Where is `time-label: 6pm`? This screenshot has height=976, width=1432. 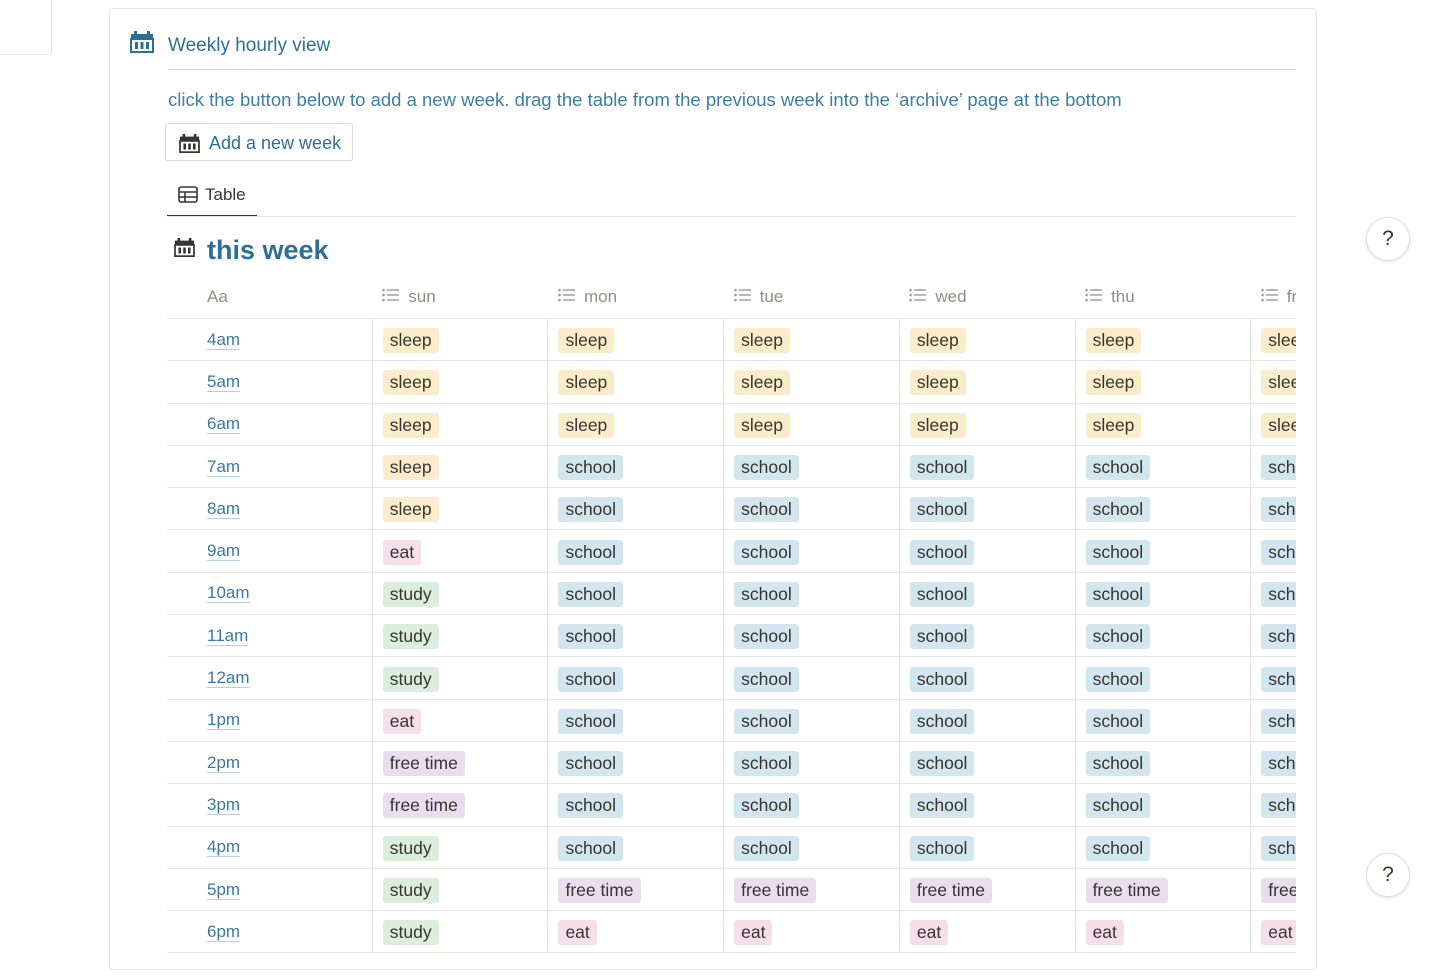
time-label: 6pm is located at coordinates (224, 931).